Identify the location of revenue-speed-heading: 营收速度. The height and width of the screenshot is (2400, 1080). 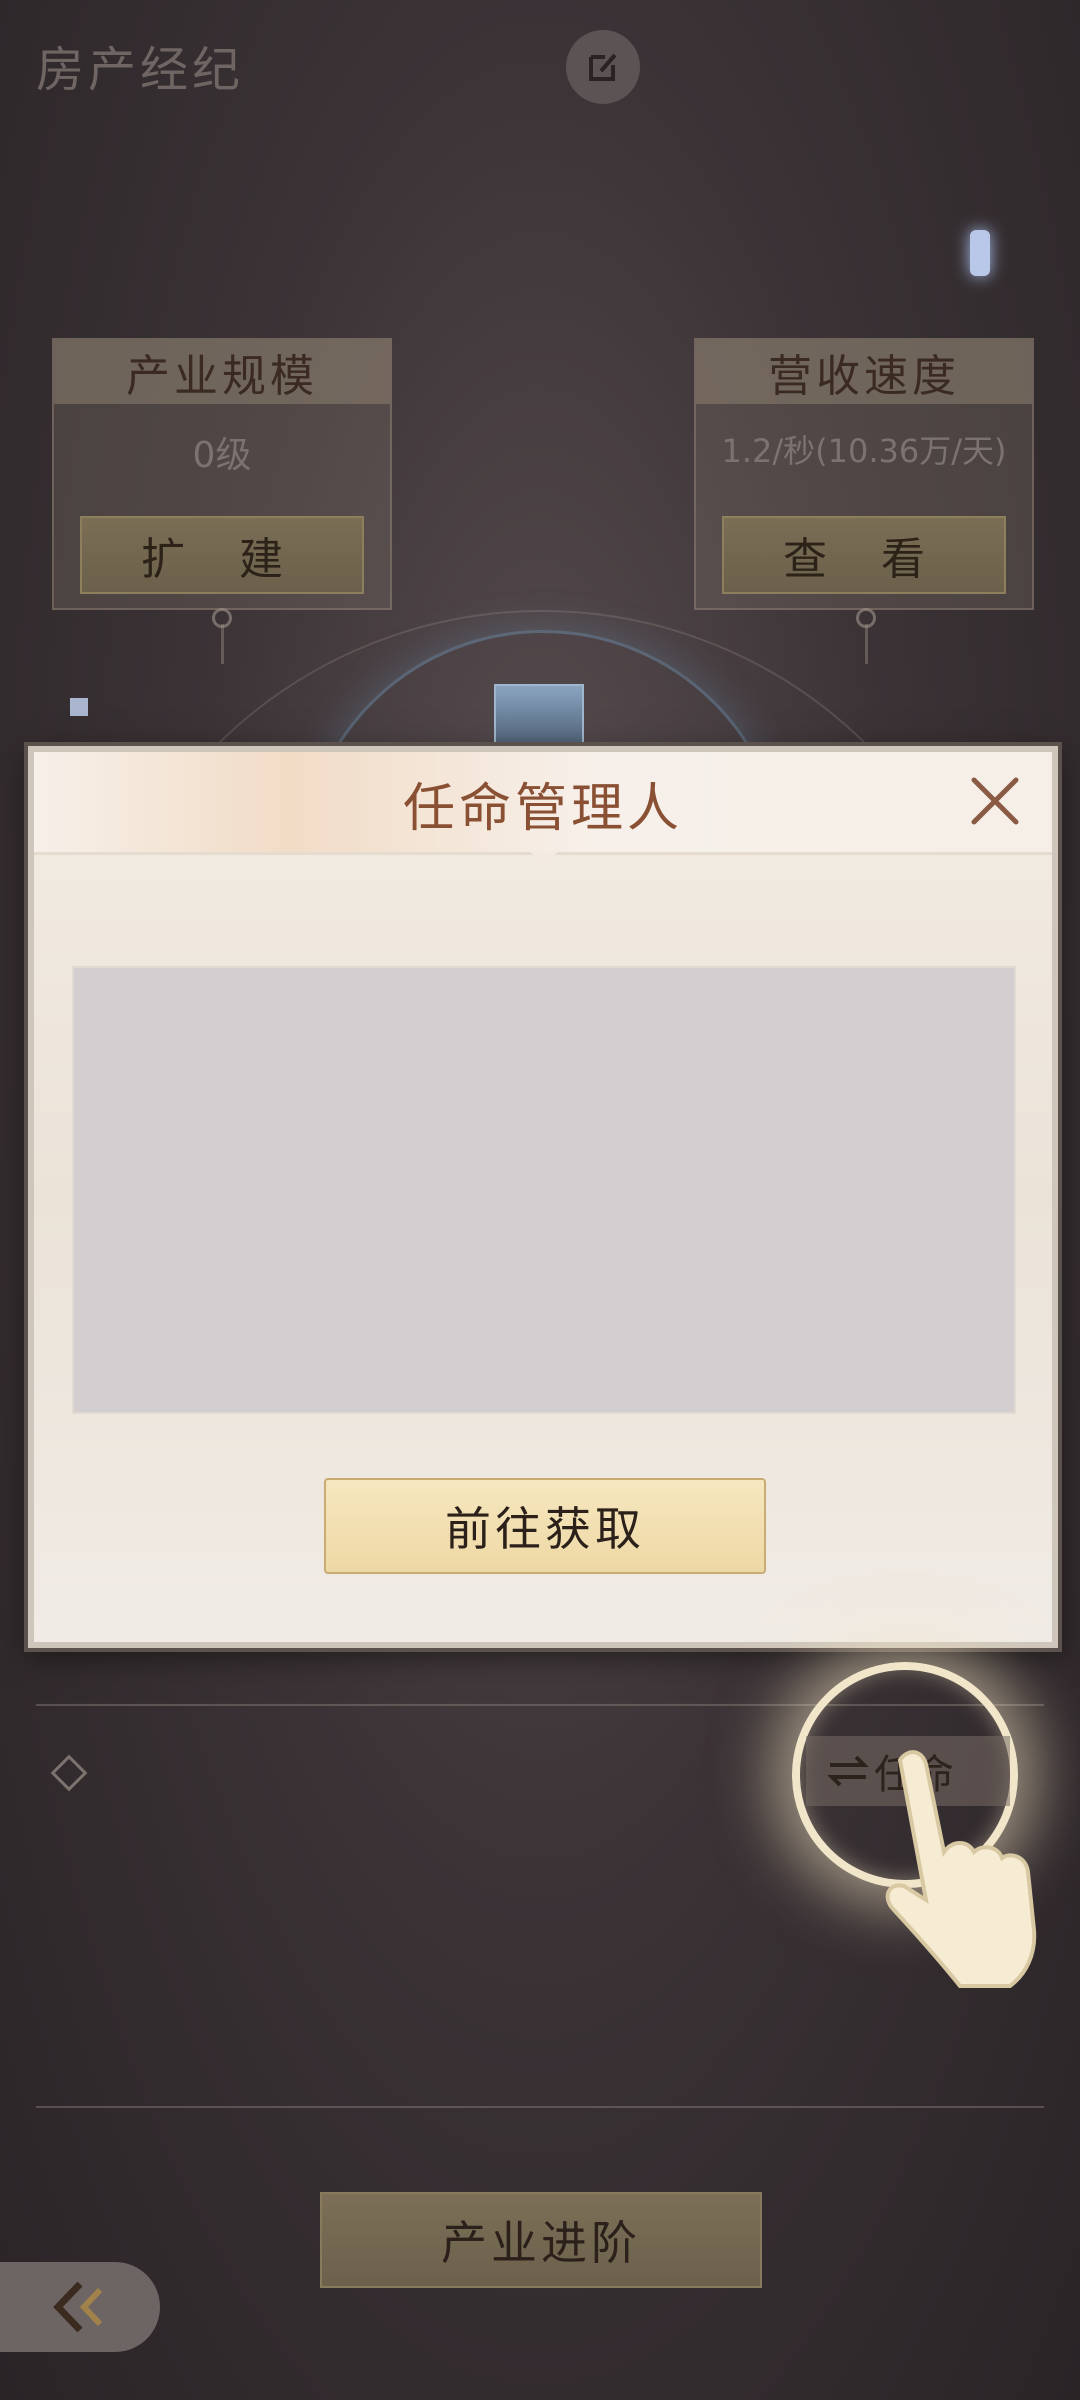
(864, 372).